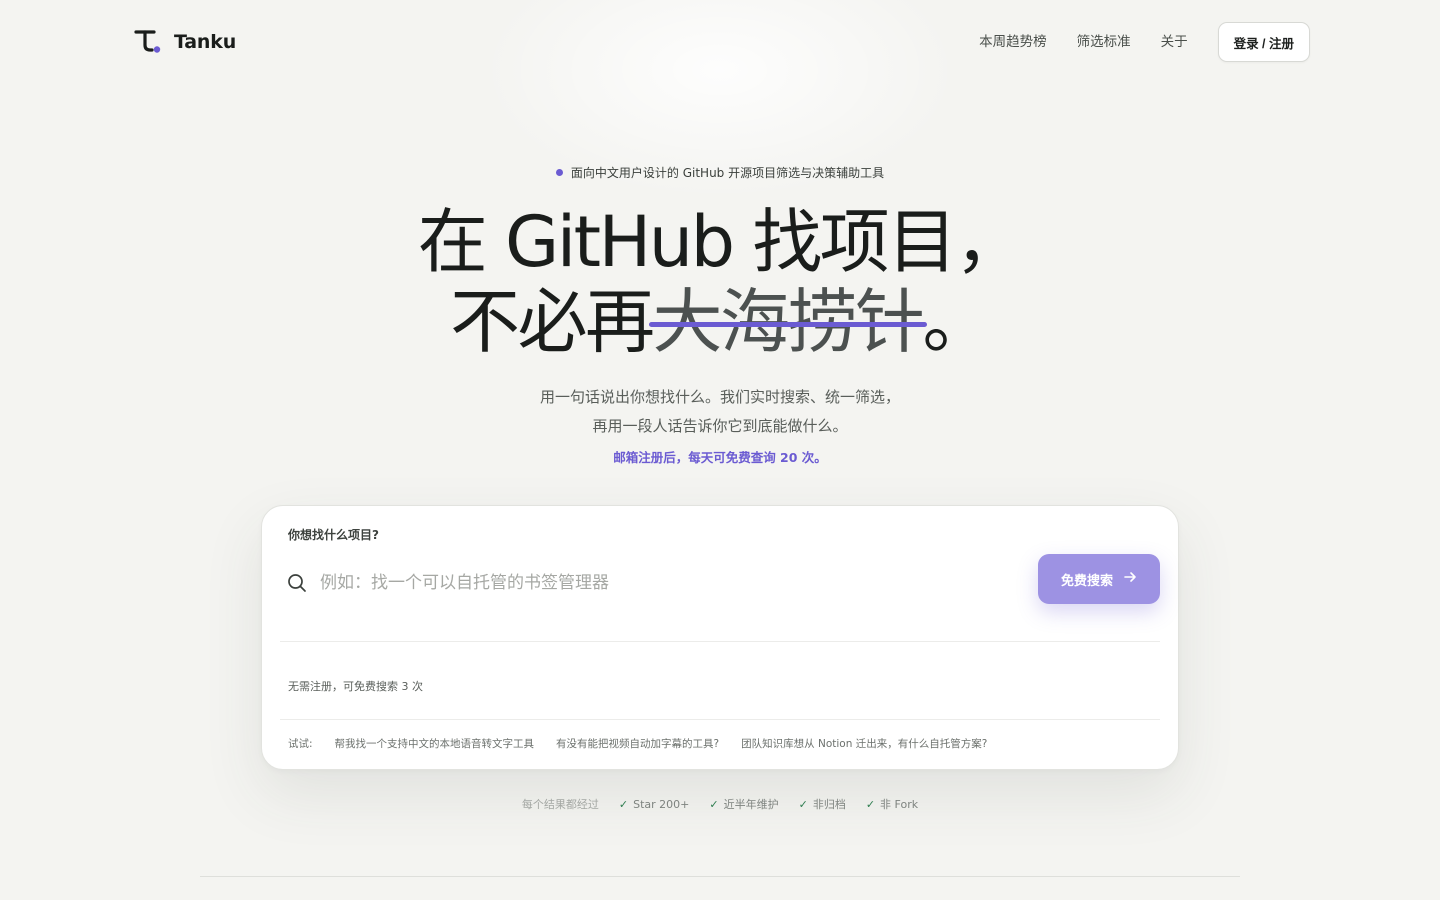  What do you see at coordinates (720, 457) in the screenshot?
I see `promo-note: 邮箱注册后，每天可免费查询 20 次。` at bounding box center [720, 457].